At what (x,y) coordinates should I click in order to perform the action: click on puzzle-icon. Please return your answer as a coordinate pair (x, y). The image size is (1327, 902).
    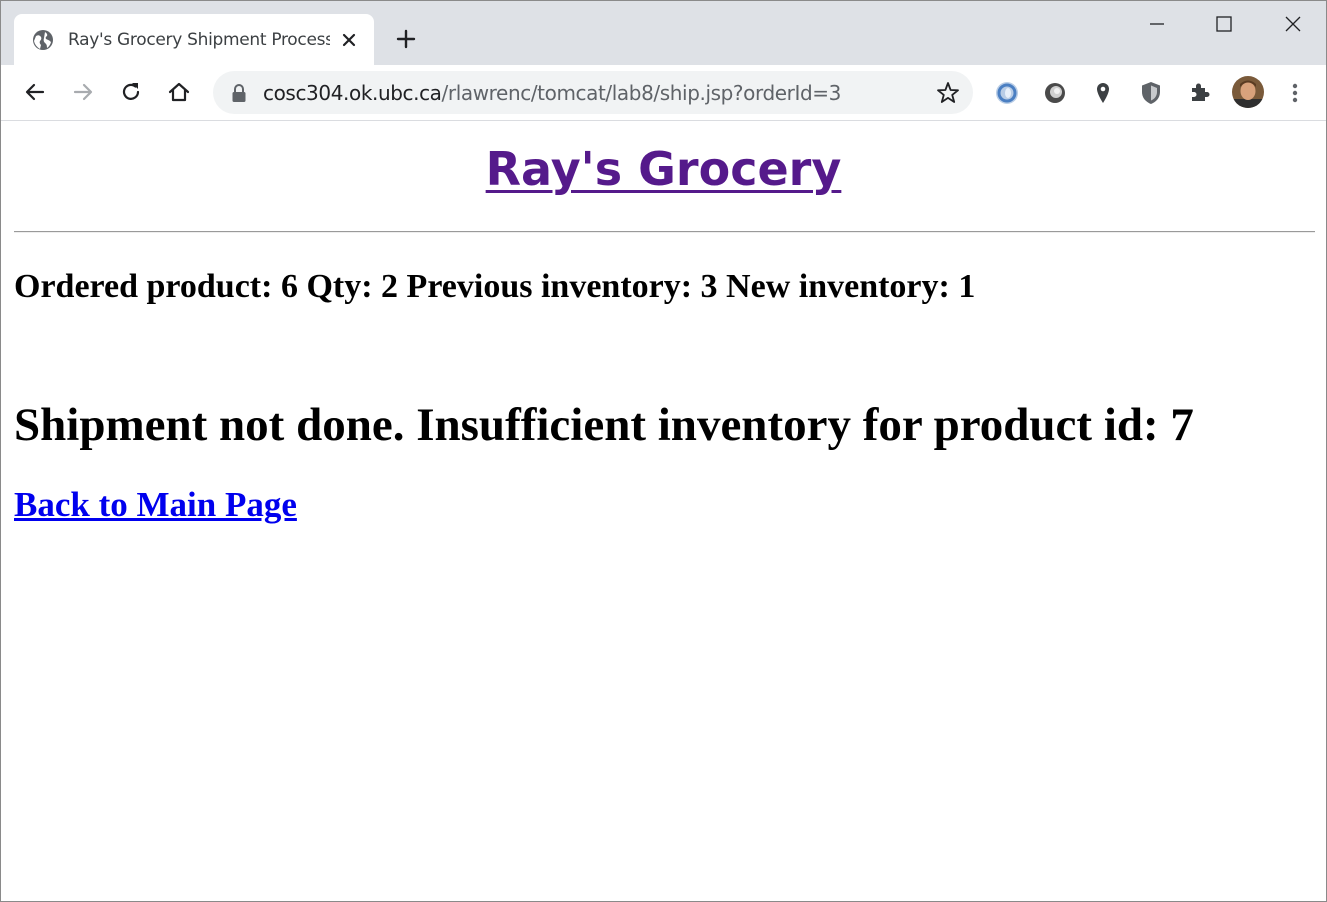
    Looking at the image, I should click on (1199, 93).